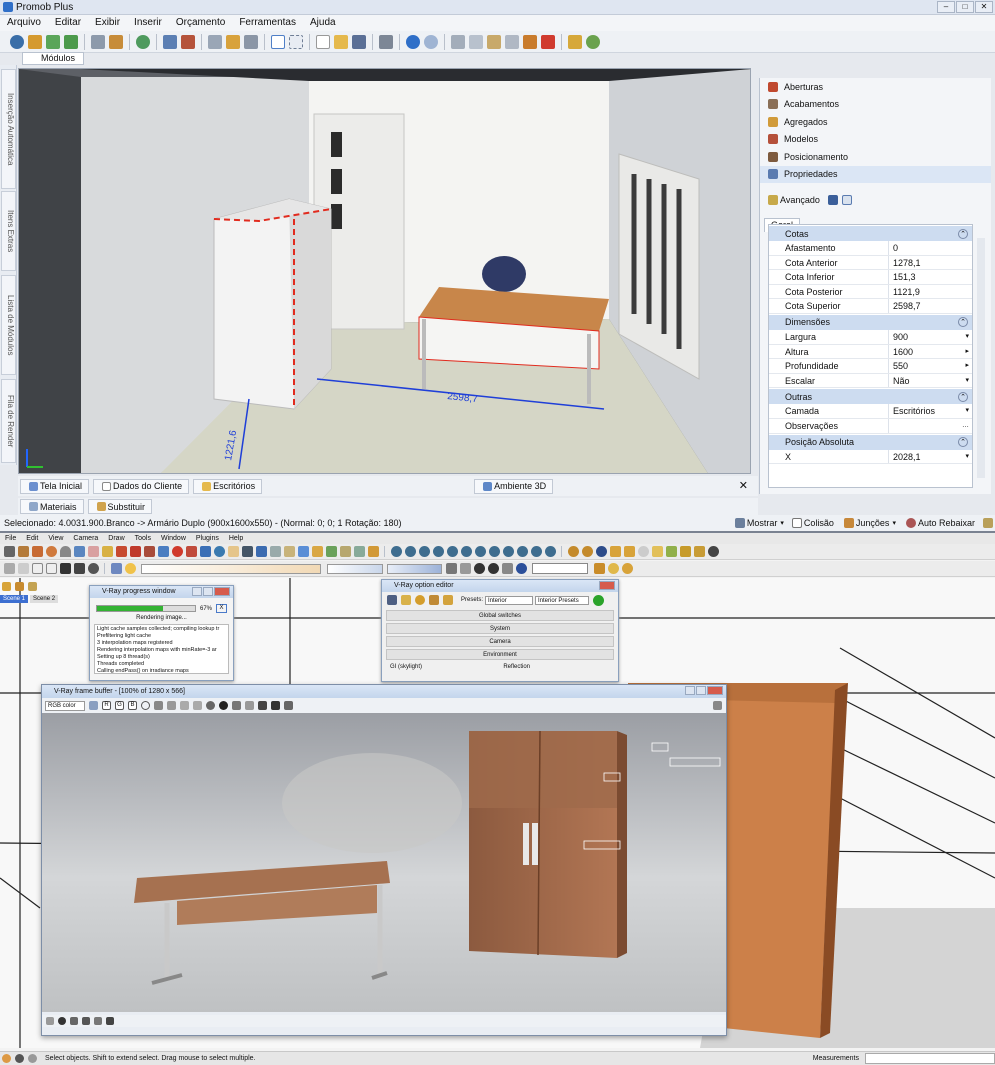  What do you see at coordinates (110, 1021) in the screenshot?
I see `fb-lut-icon` at bounding box center [110, 1021].